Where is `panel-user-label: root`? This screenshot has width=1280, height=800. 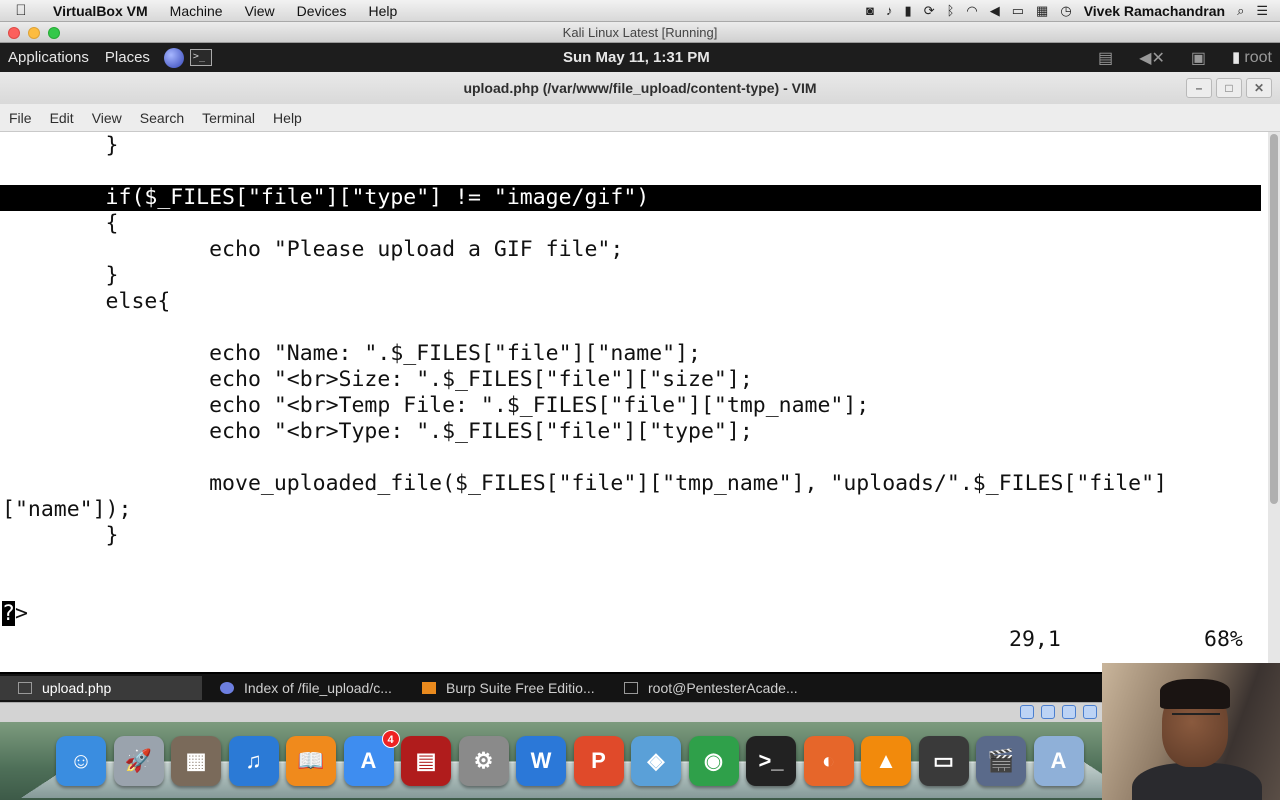 panel-user-label: root is located at coordinates (1258, 57).